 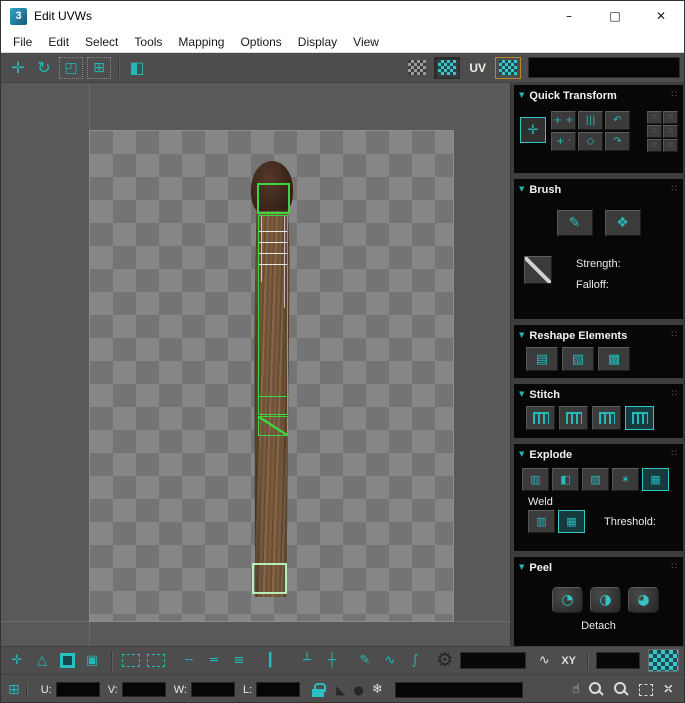 What do you see at coordinates (17, 661) in the screenshot?
I see `transform-typein-button: ✛` at bounding box center [17, 661].